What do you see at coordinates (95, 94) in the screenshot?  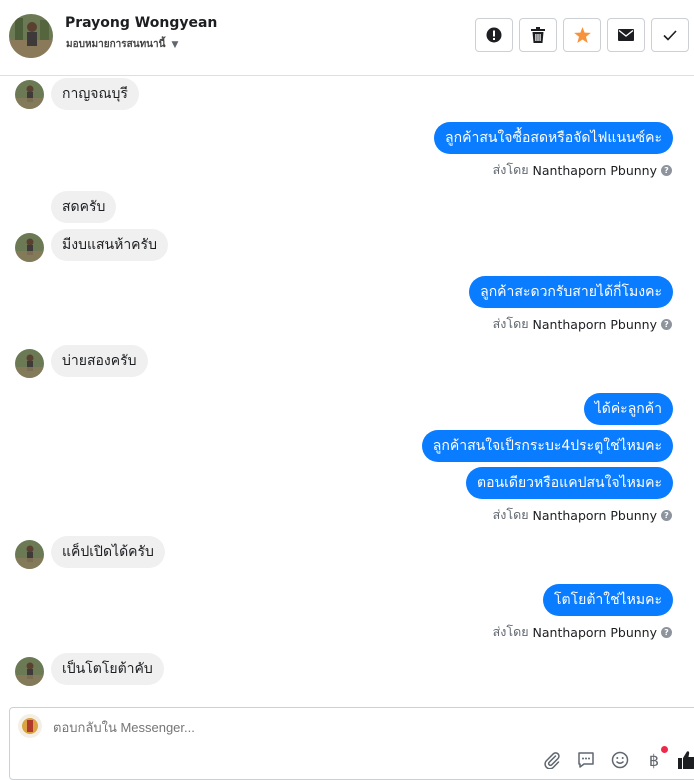 I see `message-bubble-incoming: กาญจณบุรี` at bounding box center [95, 94].